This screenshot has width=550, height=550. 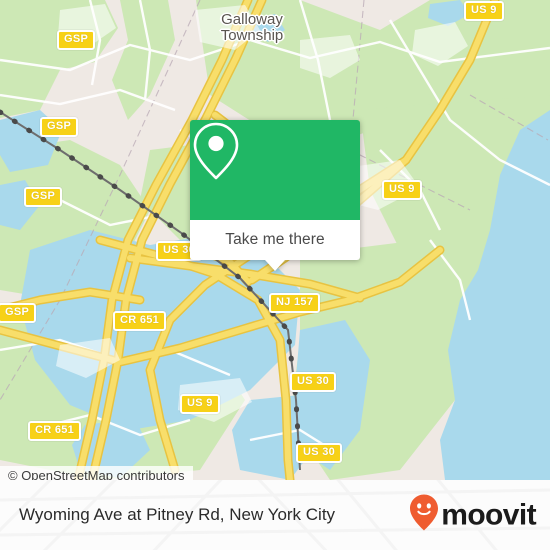 What do you see at coordinates (484, 11) in the screenshot?
I see `shield-us9-1: US 9` at bounding box center [484, 11].